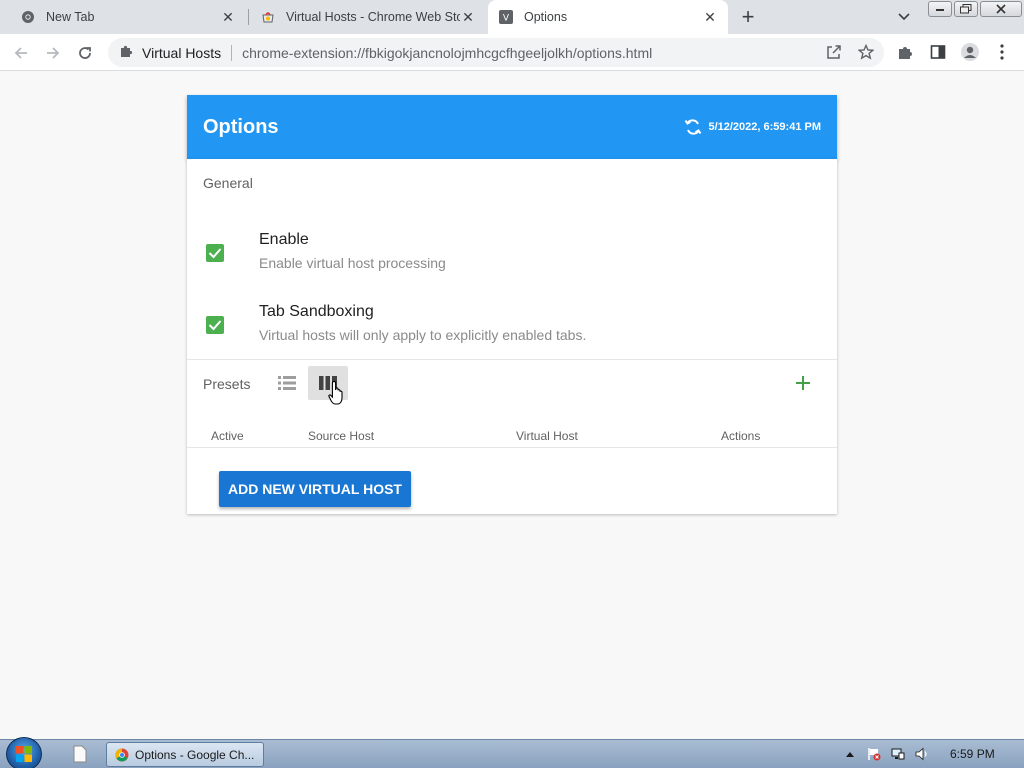 This screenshot has width=1024, height=768. I want to click on table-divider, so click(512, 447).